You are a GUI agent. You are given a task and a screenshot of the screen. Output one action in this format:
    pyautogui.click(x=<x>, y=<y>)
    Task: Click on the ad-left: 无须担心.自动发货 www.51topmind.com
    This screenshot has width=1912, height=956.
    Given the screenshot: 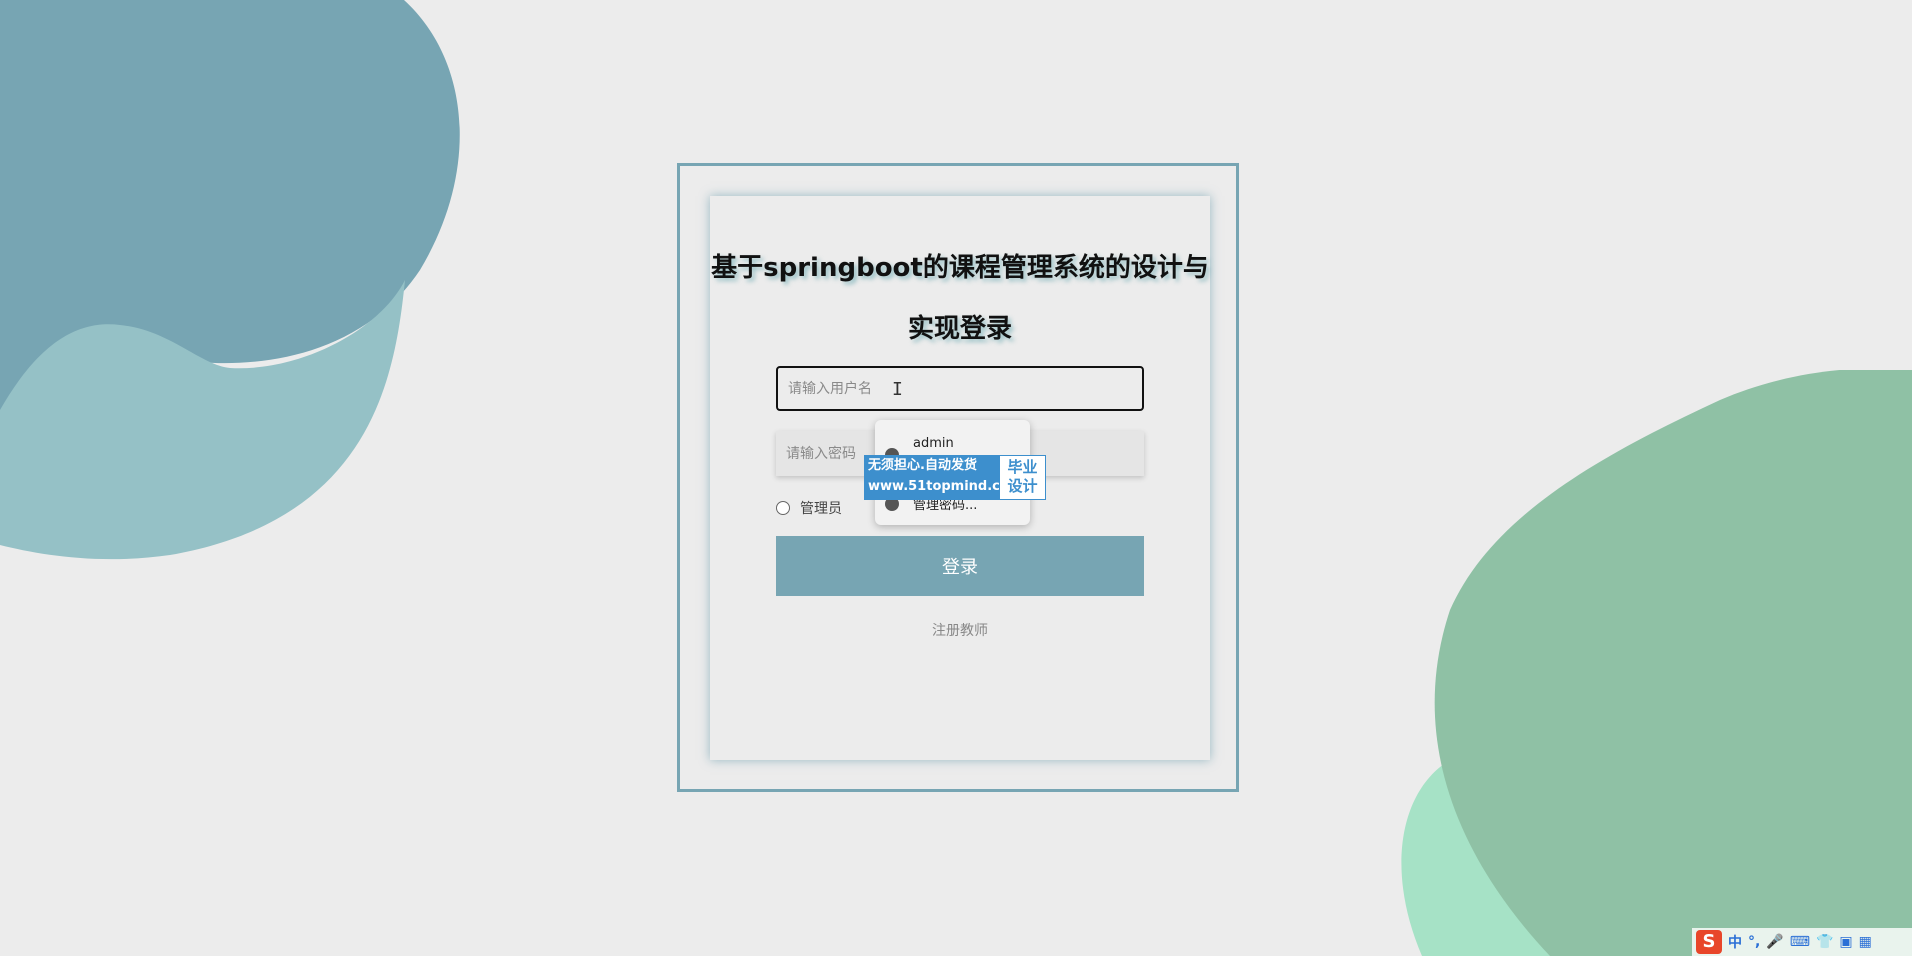 What is the action you would take?
    pyautogui.click(x=943, y=477)
    